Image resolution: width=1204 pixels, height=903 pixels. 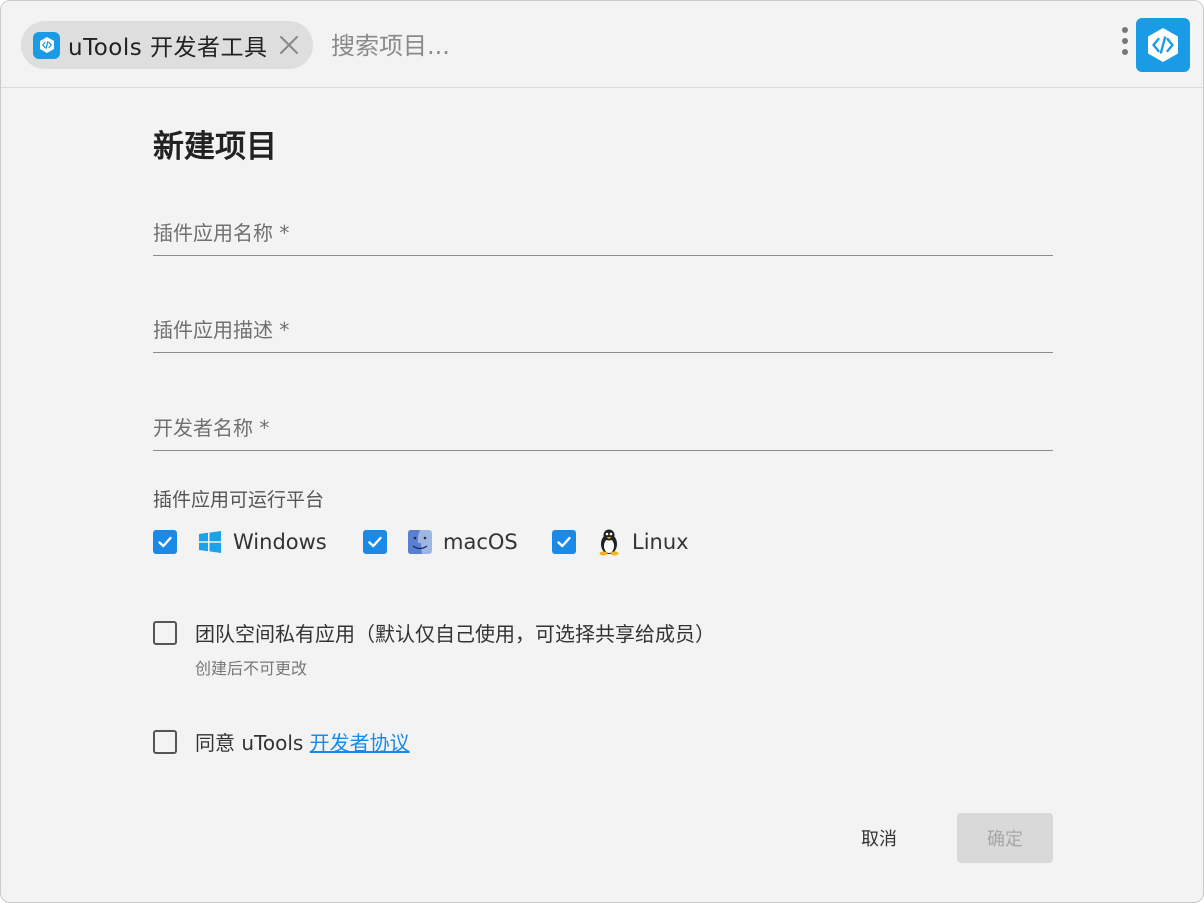 I want to click on plugin-name-field, so click(x=603, y=231).